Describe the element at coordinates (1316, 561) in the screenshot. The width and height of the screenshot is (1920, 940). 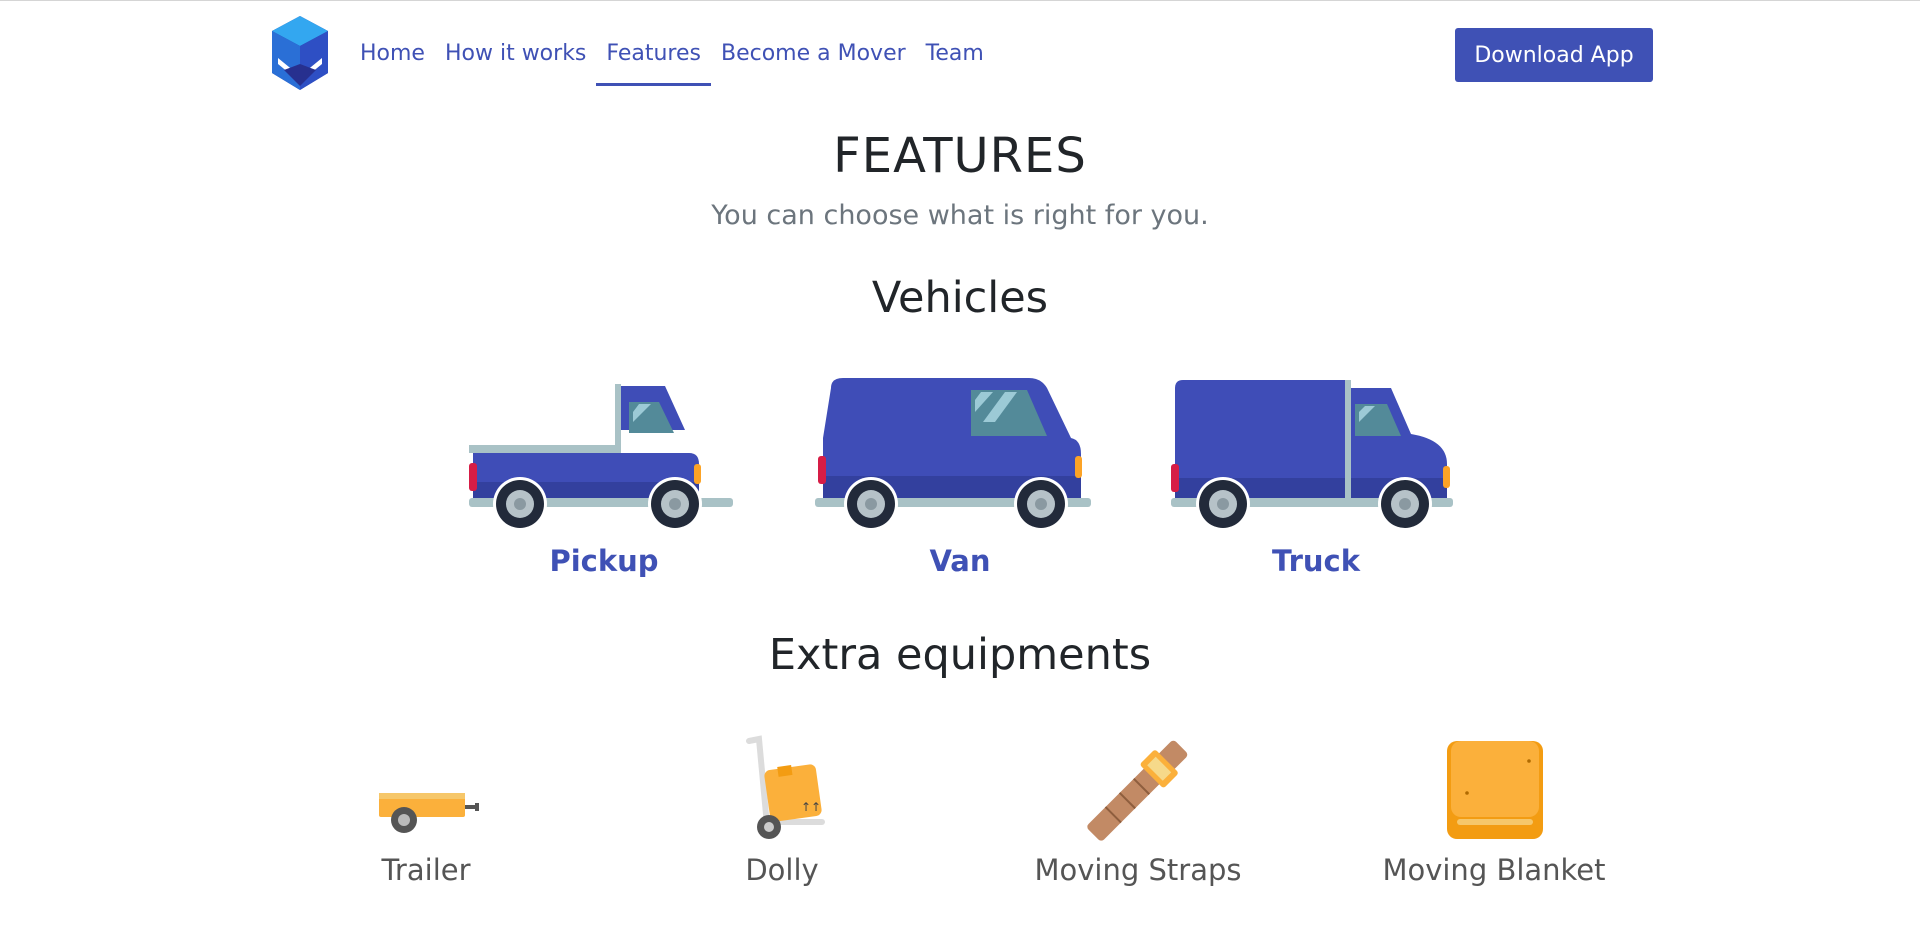
I see `vehicle-truck-label: Truck` at that location.